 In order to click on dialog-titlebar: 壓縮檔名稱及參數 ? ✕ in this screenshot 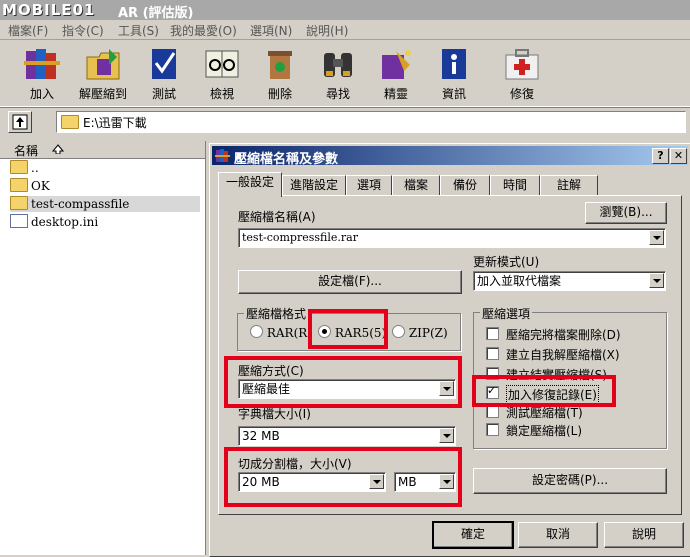, I will do `click(450, 156)`.